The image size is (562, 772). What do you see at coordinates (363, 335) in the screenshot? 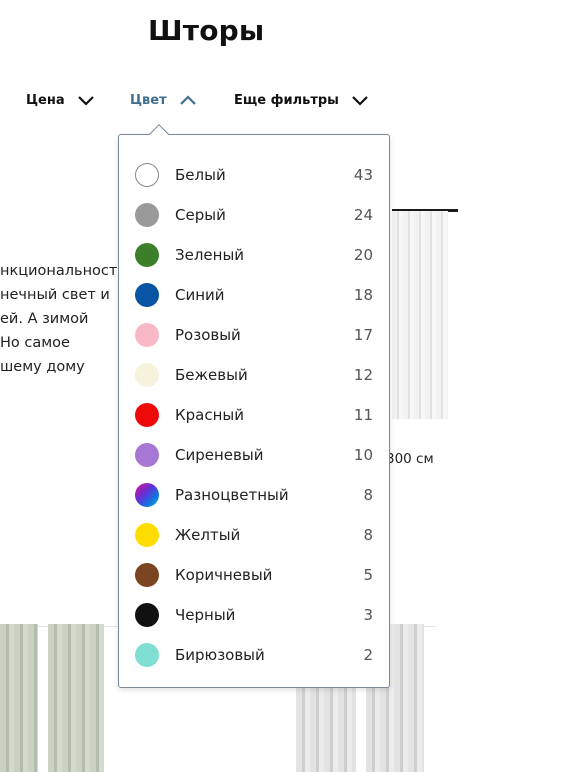
I see `color-option-count: 17` at bounding box center [363, 335].